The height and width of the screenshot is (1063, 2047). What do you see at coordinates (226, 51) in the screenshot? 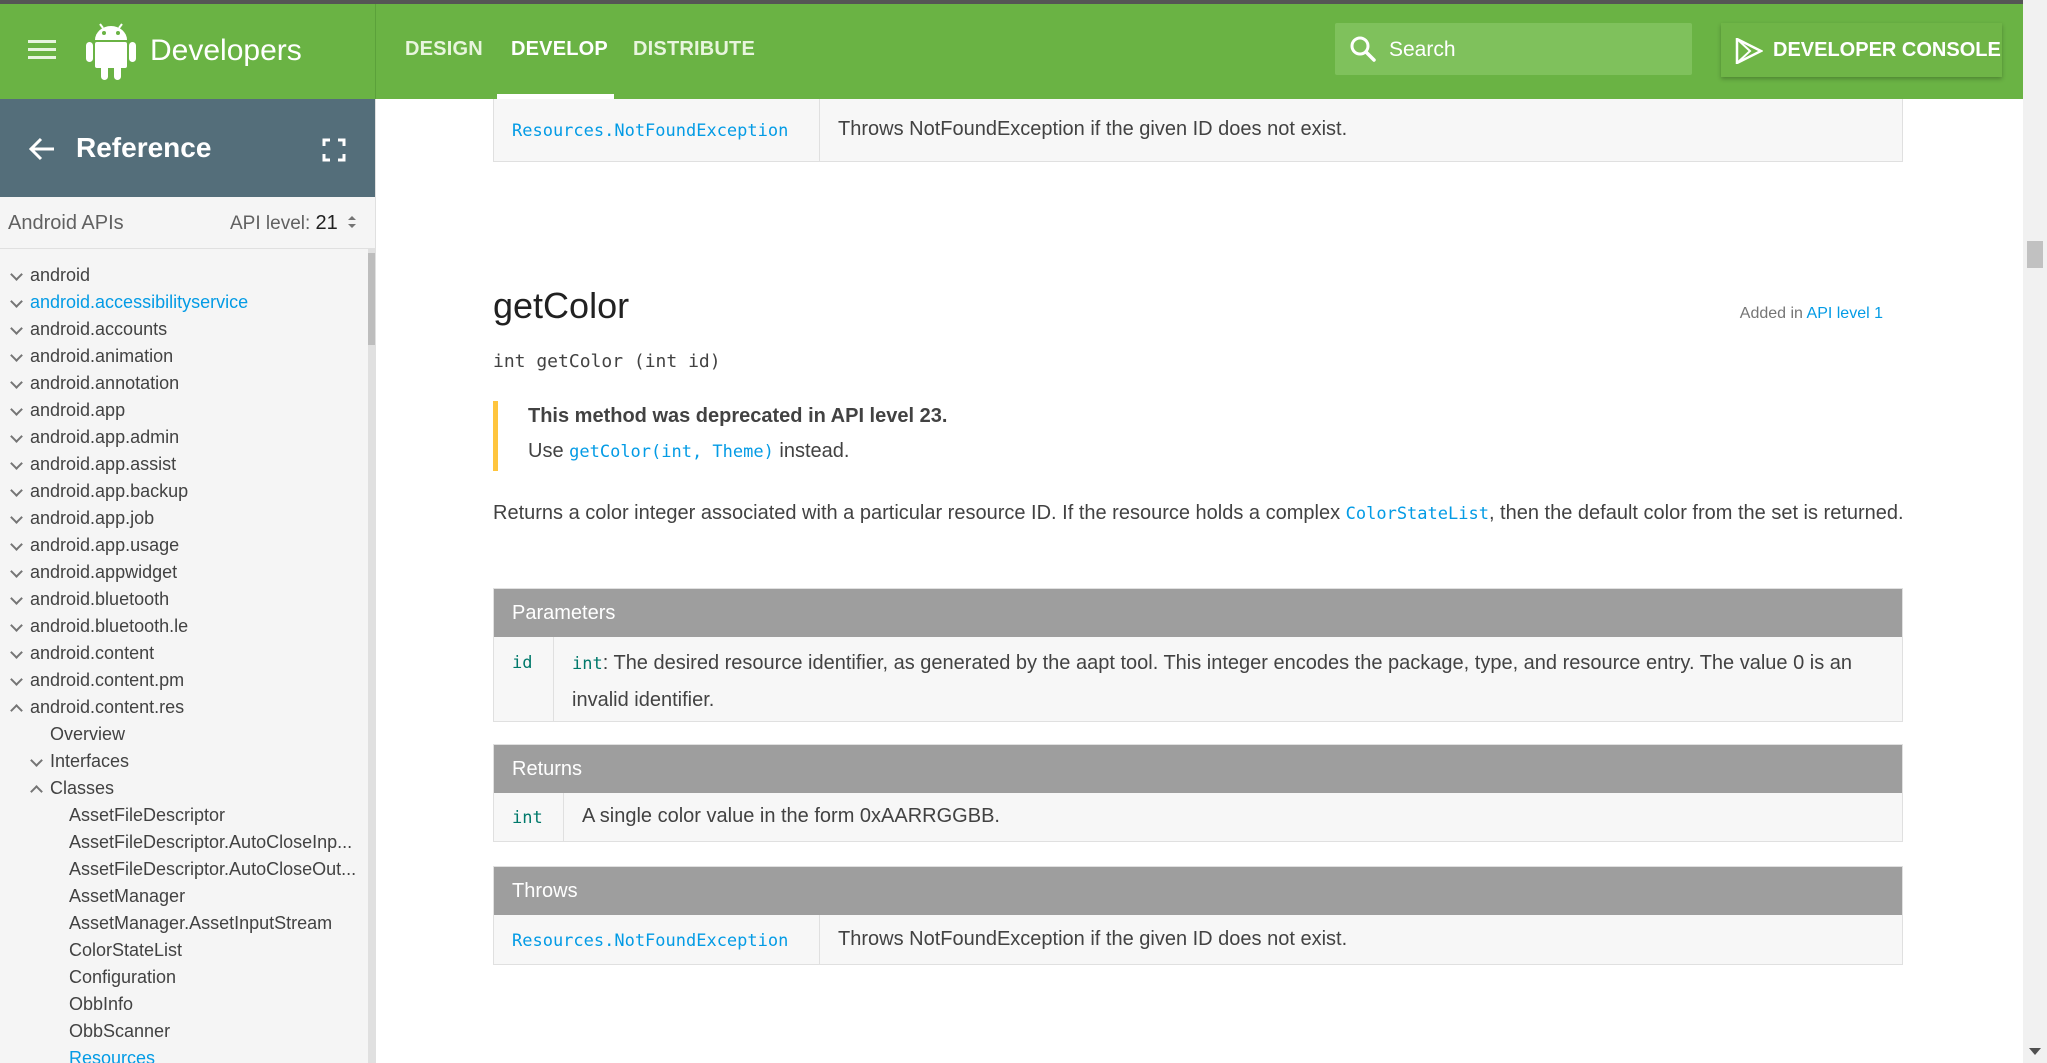
I see `brand-title: Developers` at bounding box center [226, 51].